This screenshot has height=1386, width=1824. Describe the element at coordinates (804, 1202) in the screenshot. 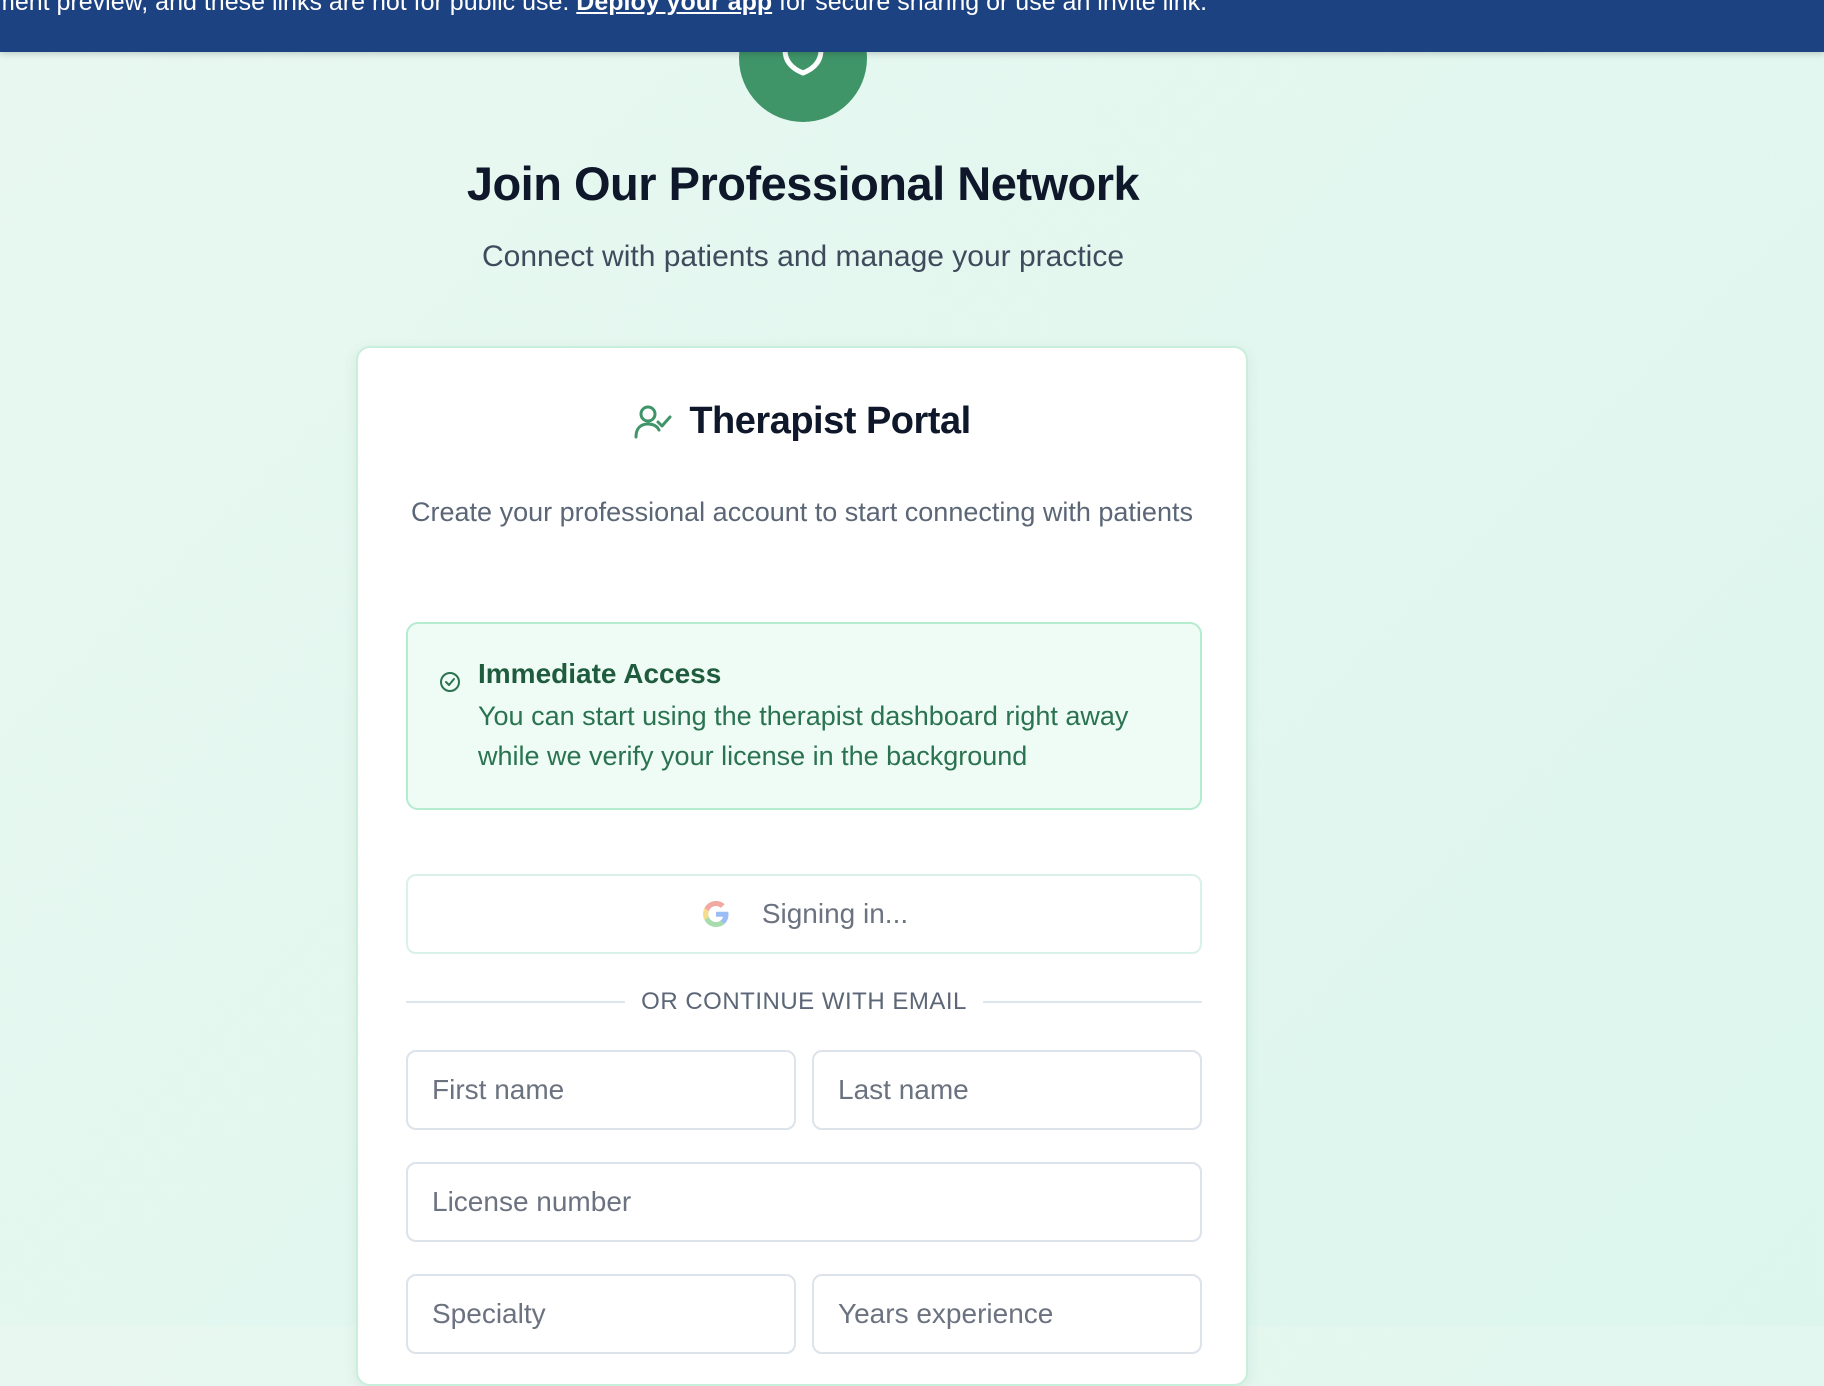

I see `license-number-input` at that location.